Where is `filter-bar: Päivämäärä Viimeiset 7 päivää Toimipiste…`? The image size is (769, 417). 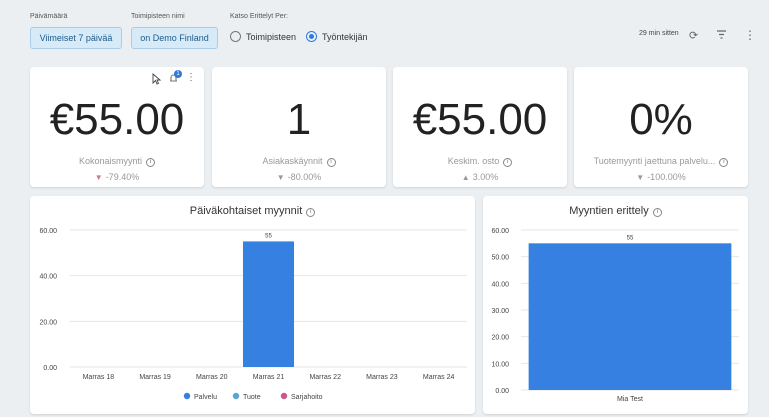
filter-bar: Päivämäärä Viimeiset 7 päivää Toimipiste… is located at coordinates (384, 30).